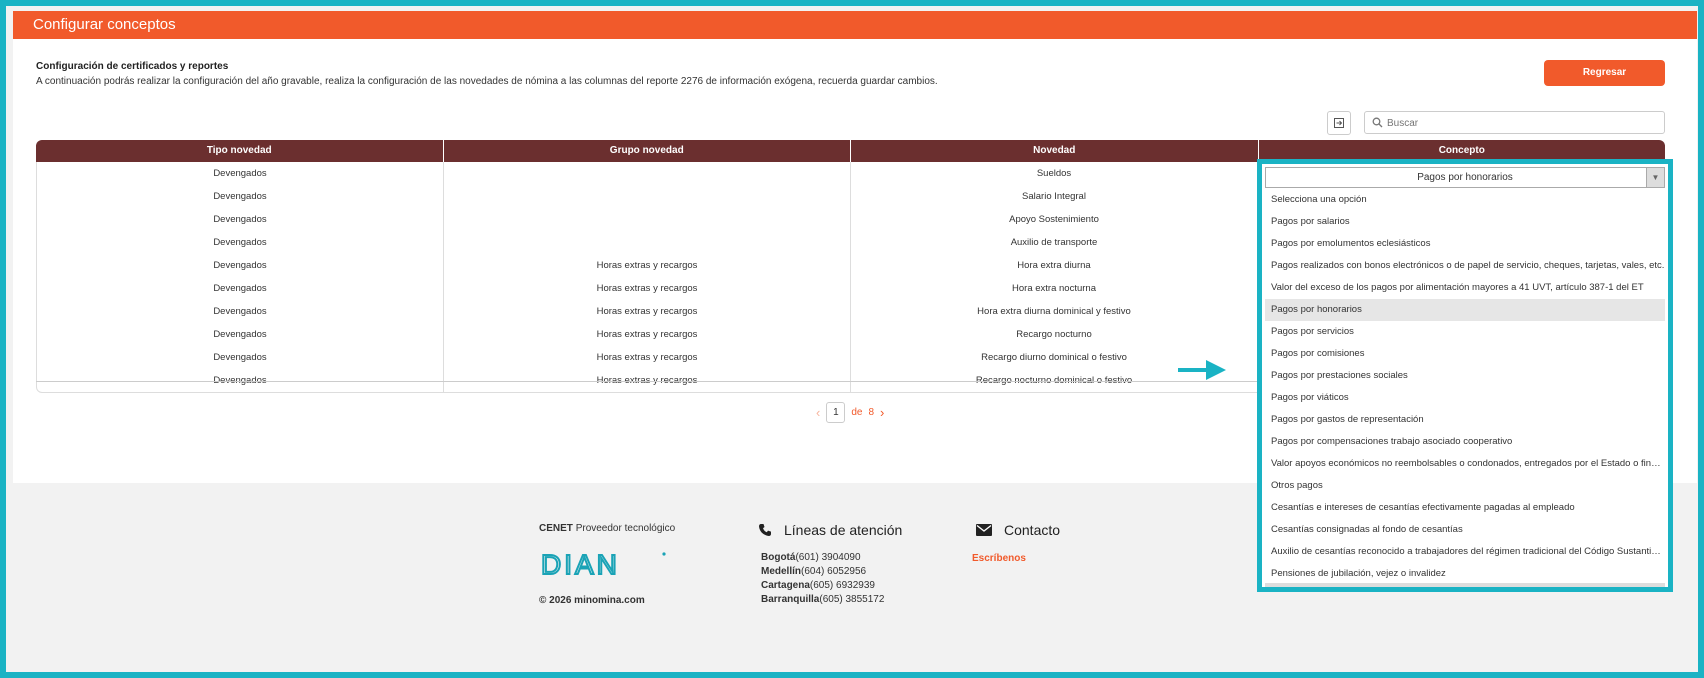 The width and height of the screenshot is (1704, 678). I want to click on chevron-down-icon: ▼, so click(1655, 177).